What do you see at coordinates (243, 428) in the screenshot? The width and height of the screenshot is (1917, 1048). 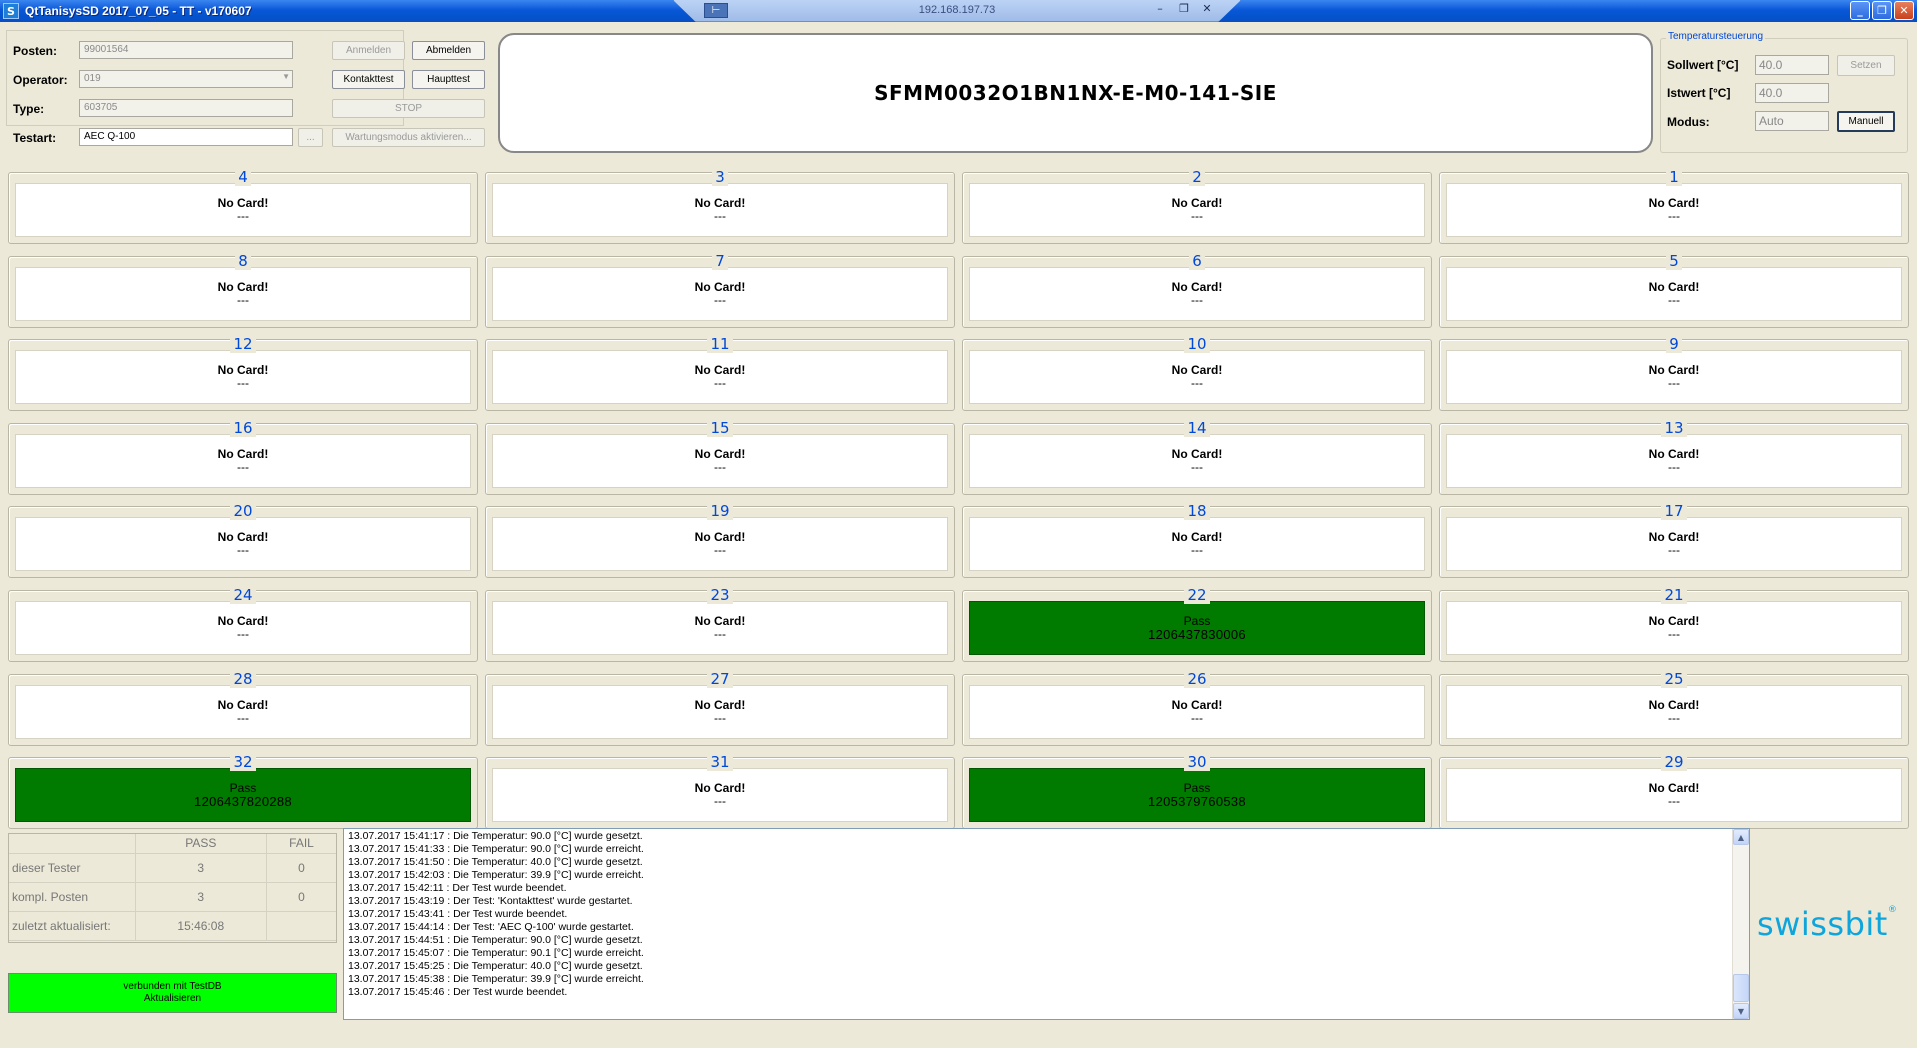 I see `slot-number: 16` at bounding box center [243, 428].